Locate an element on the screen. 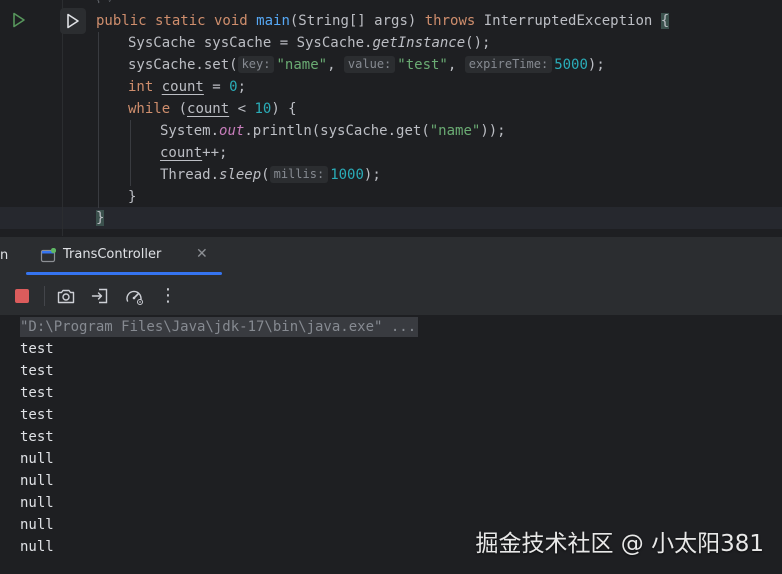 This screenshot has width=782, height=574. code-line-4: int count = 0; is located at coordinates (187, 87).